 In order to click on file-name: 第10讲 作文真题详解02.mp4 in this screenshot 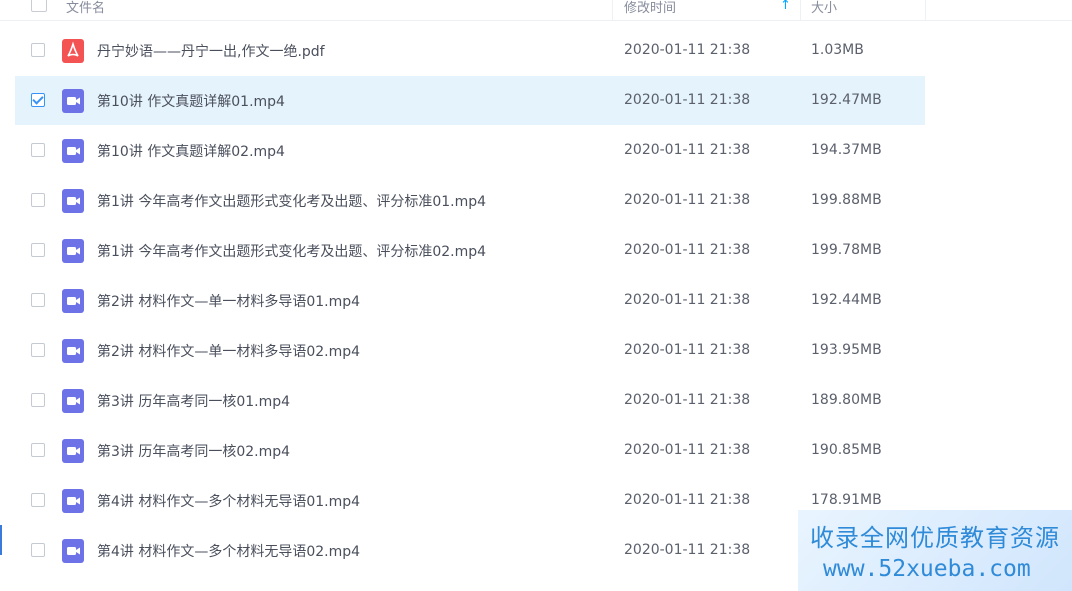, I will do `click(191, 151)`.